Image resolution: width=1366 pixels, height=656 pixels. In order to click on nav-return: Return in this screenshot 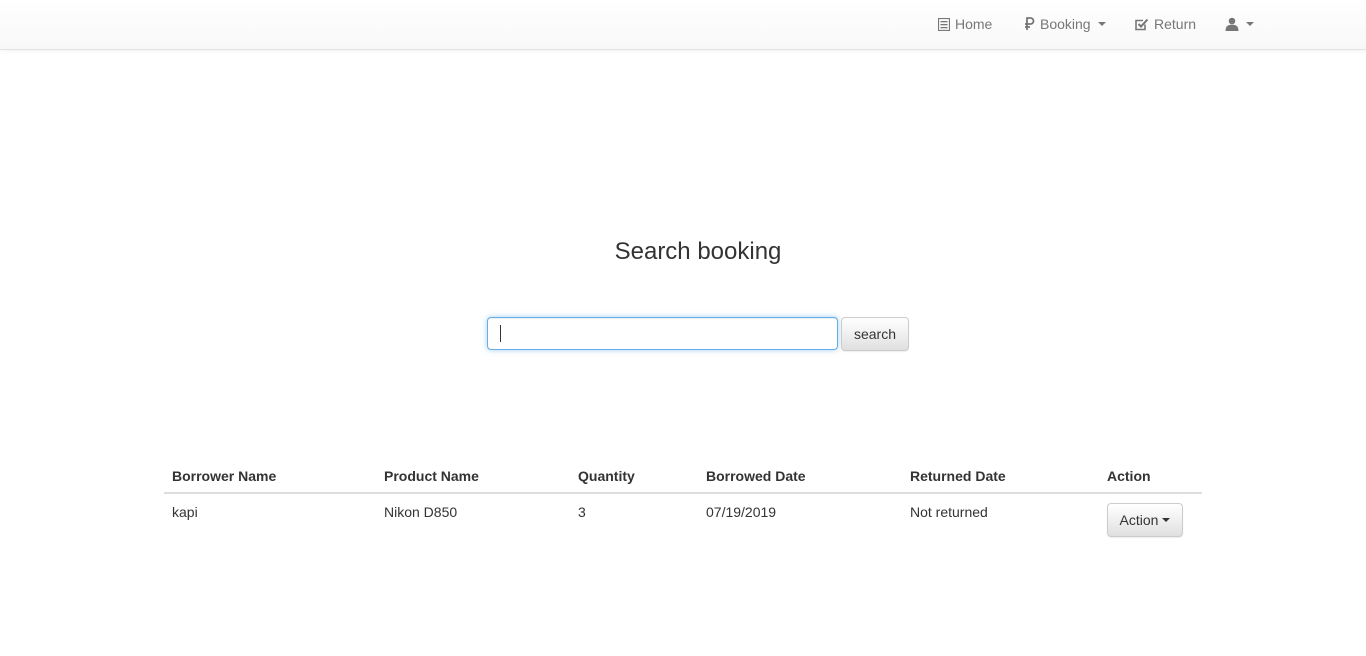, I will do `click(1165, 24)`.